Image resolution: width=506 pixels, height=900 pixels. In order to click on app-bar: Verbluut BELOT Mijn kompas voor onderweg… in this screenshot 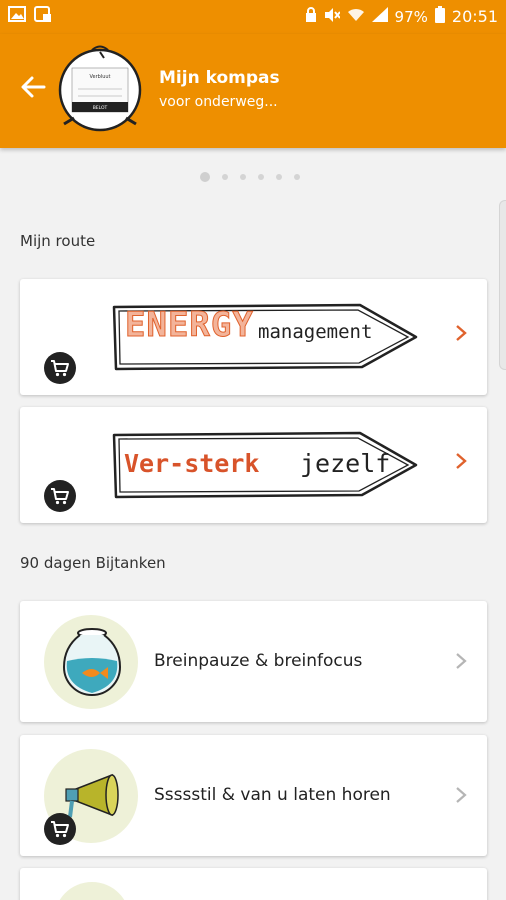, I will do `click(253, 91)`.